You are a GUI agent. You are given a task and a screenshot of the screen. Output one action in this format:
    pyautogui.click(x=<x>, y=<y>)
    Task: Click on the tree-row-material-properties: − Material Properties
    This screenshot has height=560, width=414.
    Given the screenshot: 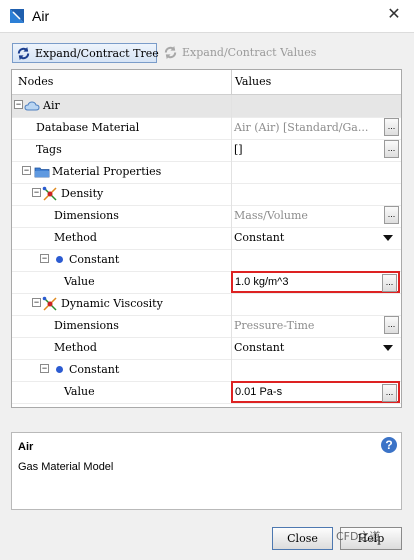 What is the action you would take?
    pyautogui.click(x=206, y=172)
    